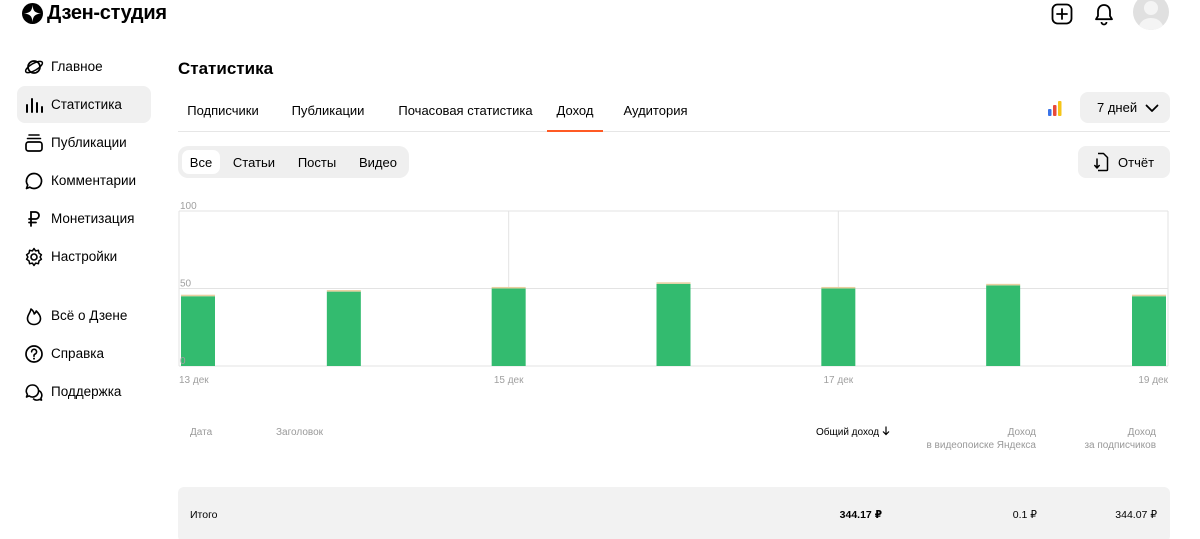  Describe the element at coordinates (655, 110) in the screenshot. I see `tab-audience: Аудитория` at that location.